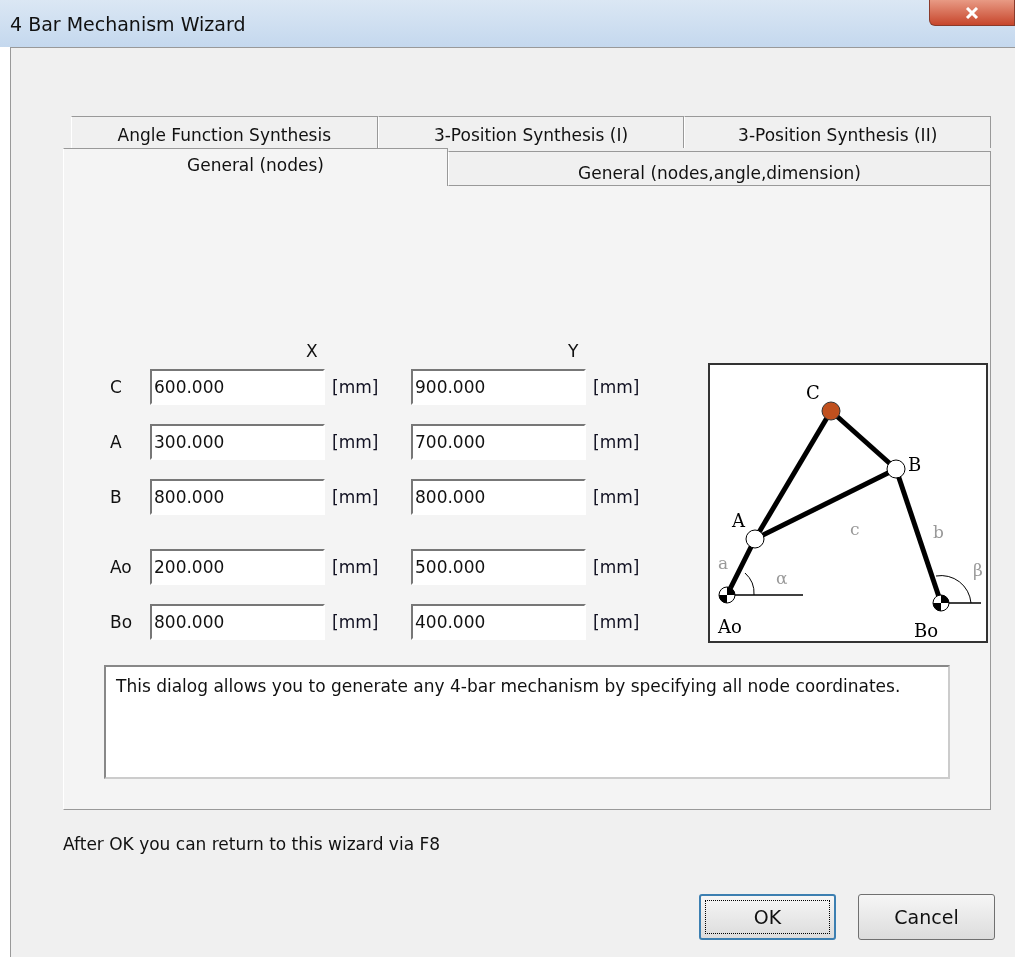 Image resolution: width=1015 pixels, height=958 pixels. Describe the element at coordinates (498, 387) in the screenshot. I see `y-coordinate-field: 900.000` at that location.